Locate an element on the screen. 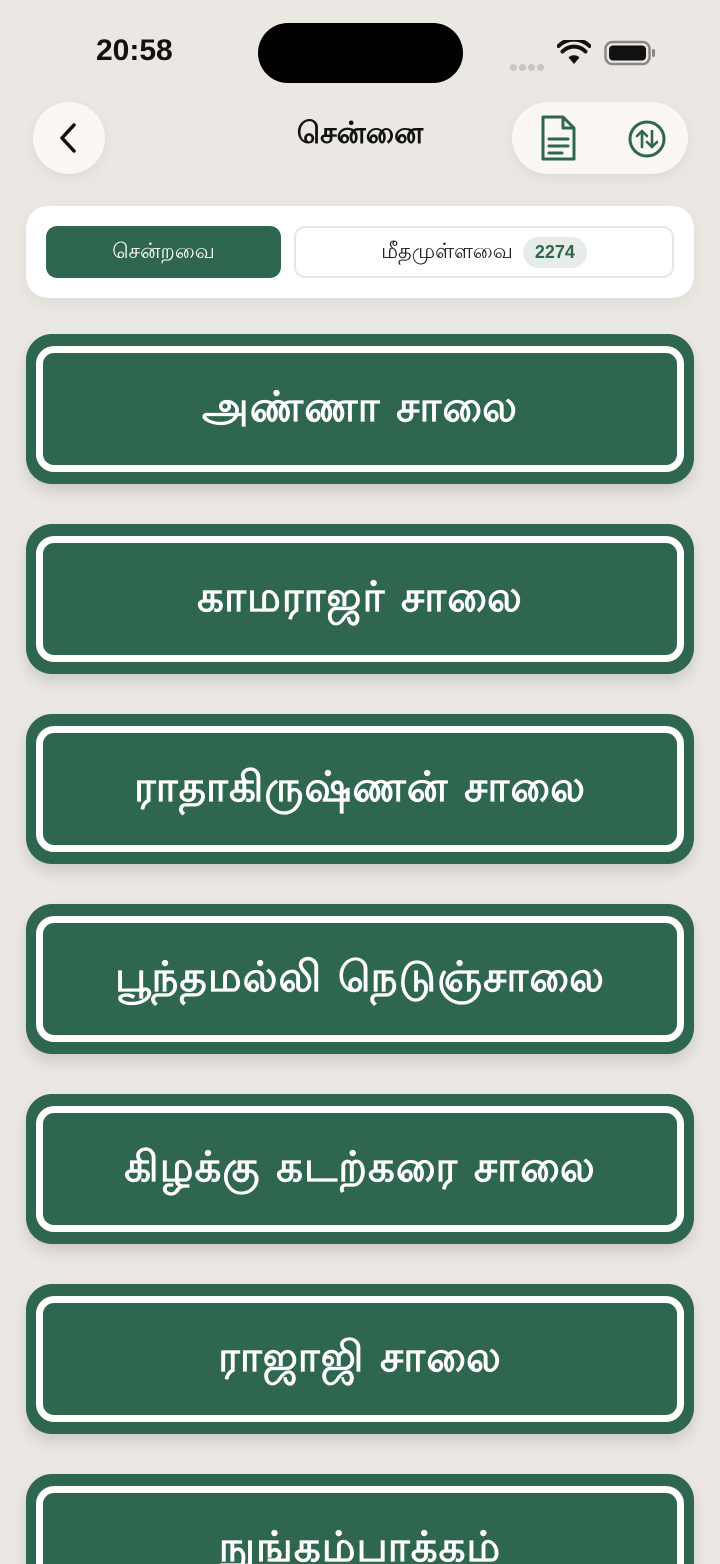  tab-visited: சென்றவை is located at coordinates (163, 252).